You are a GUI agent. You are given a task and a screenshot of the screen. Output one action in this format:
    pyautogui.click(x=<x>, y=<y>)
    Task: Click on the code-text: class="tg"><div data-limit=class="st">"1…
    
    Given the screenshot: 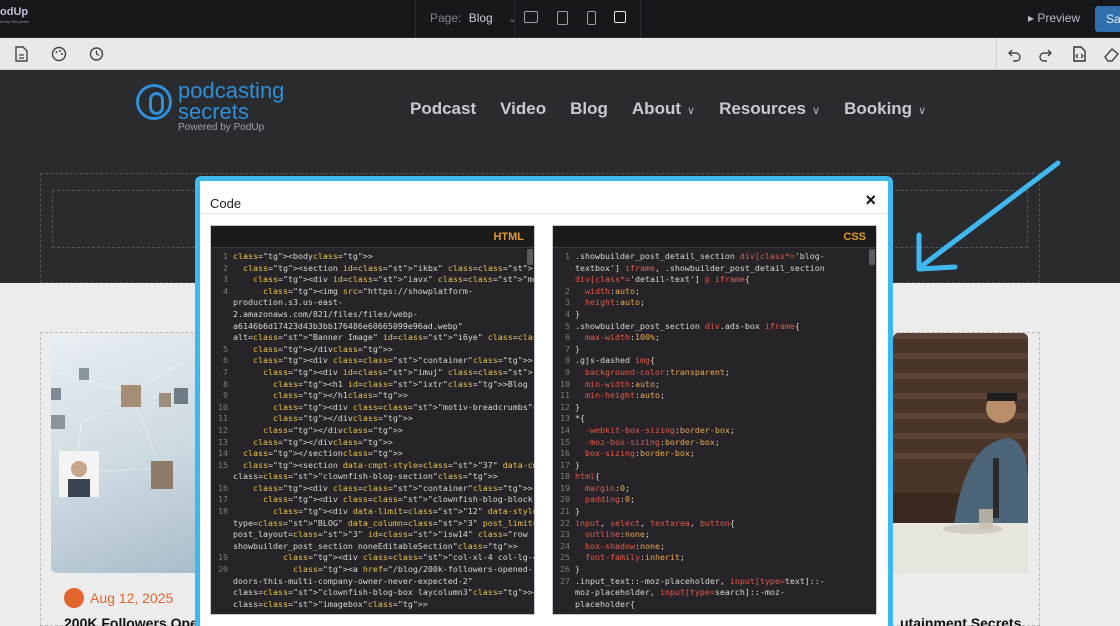 What is the action you would take?
    pyautogui.click(x=403, y=511)
    